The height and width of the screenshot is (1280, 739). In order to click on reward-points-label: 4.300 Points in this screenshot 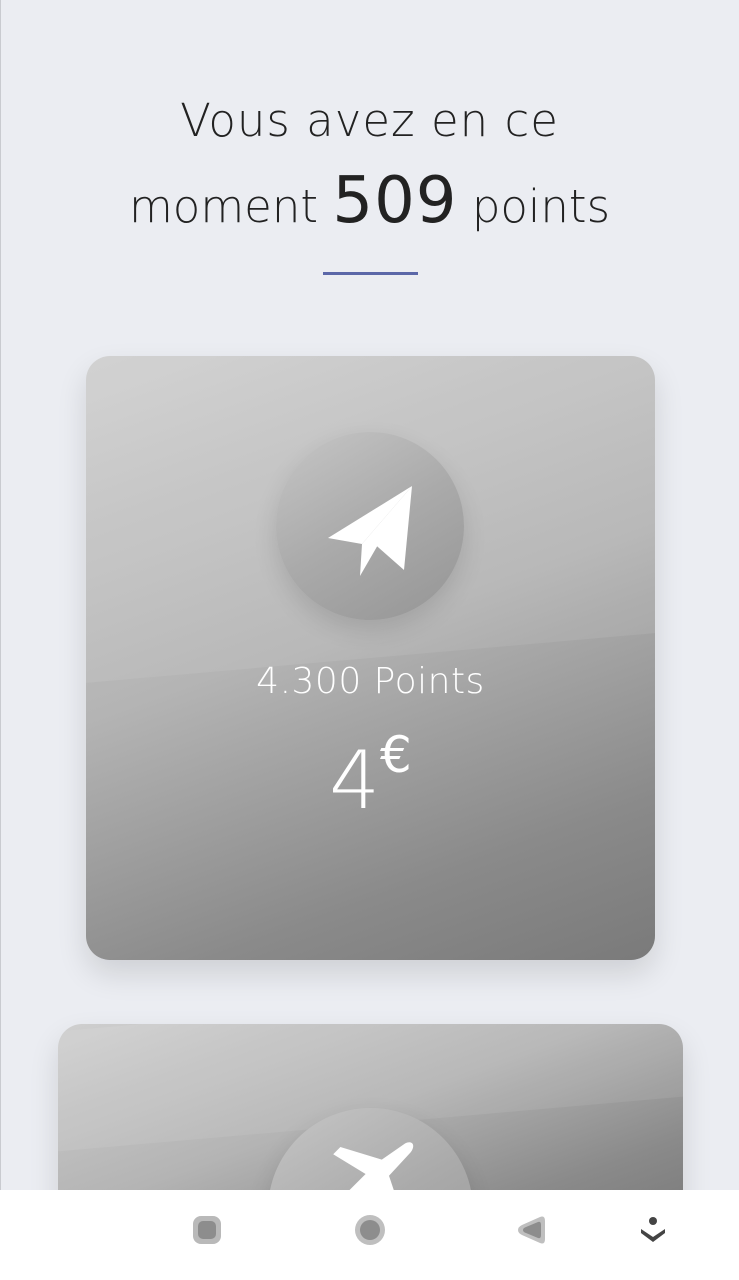, I will do `click(370, 681)`.